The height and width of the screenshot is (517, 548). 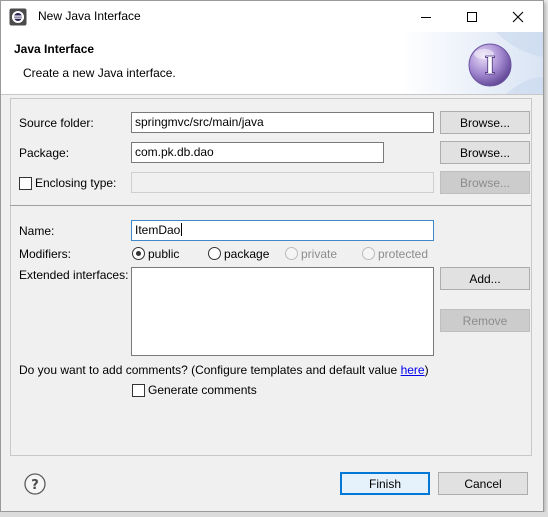 I want to click on package-label: Package:, so click(x=44, y=153).